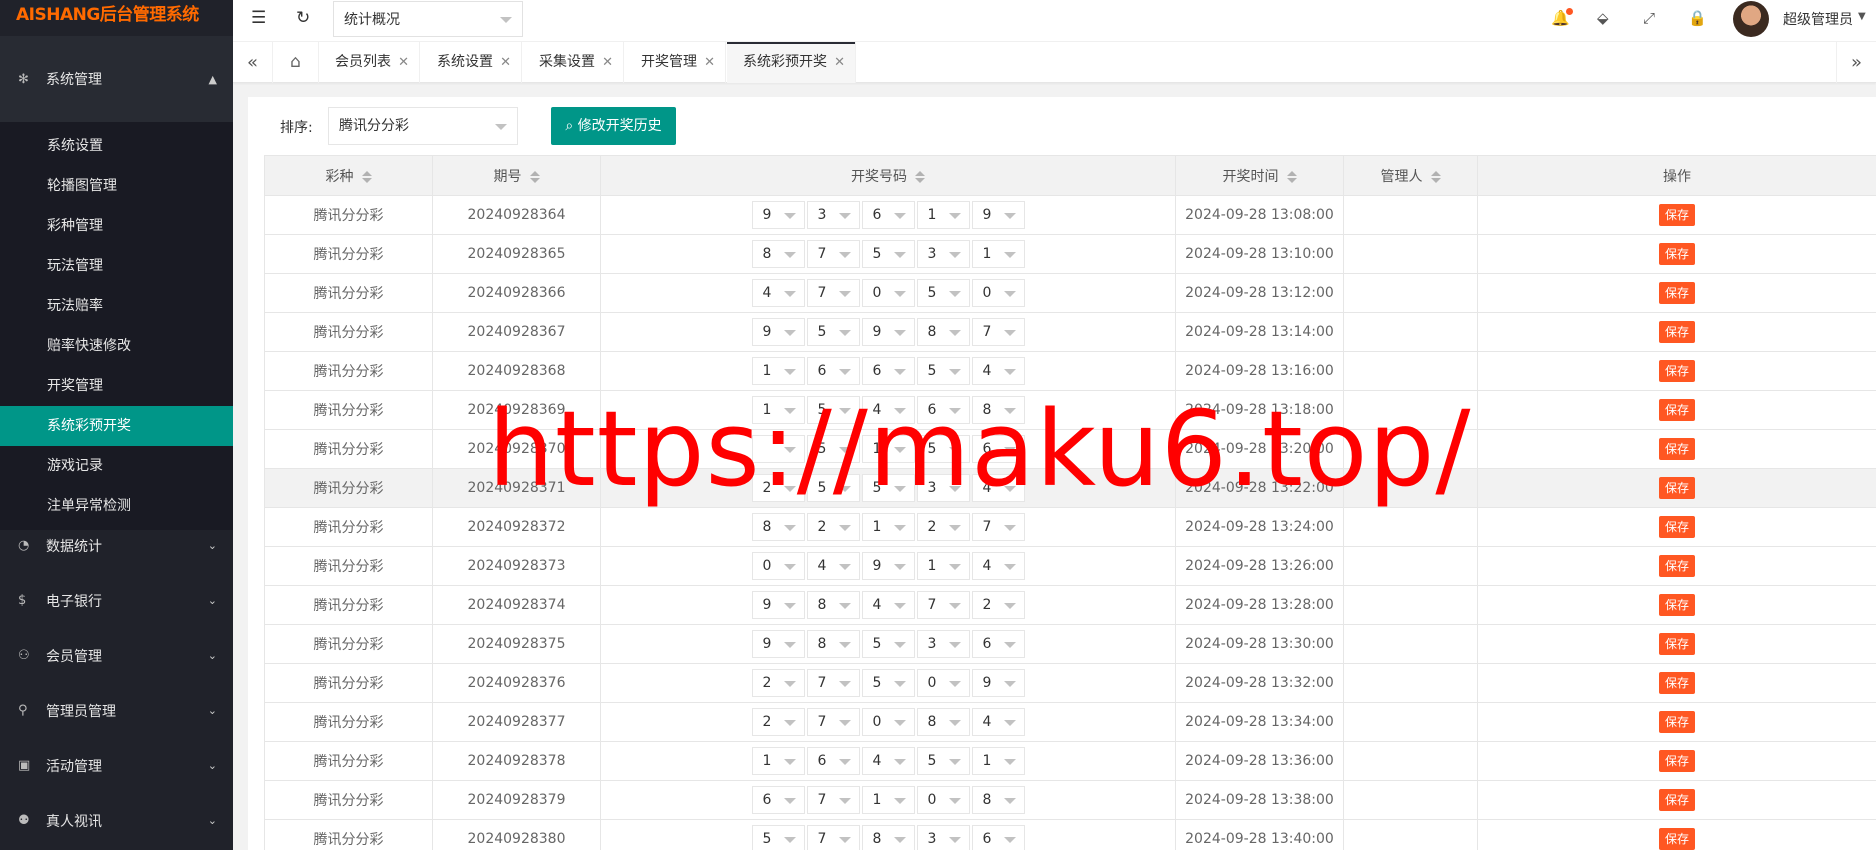  Describe the element at coordinates (348, 175) in the screenshot. I see `column-header: 彩种` at that location.